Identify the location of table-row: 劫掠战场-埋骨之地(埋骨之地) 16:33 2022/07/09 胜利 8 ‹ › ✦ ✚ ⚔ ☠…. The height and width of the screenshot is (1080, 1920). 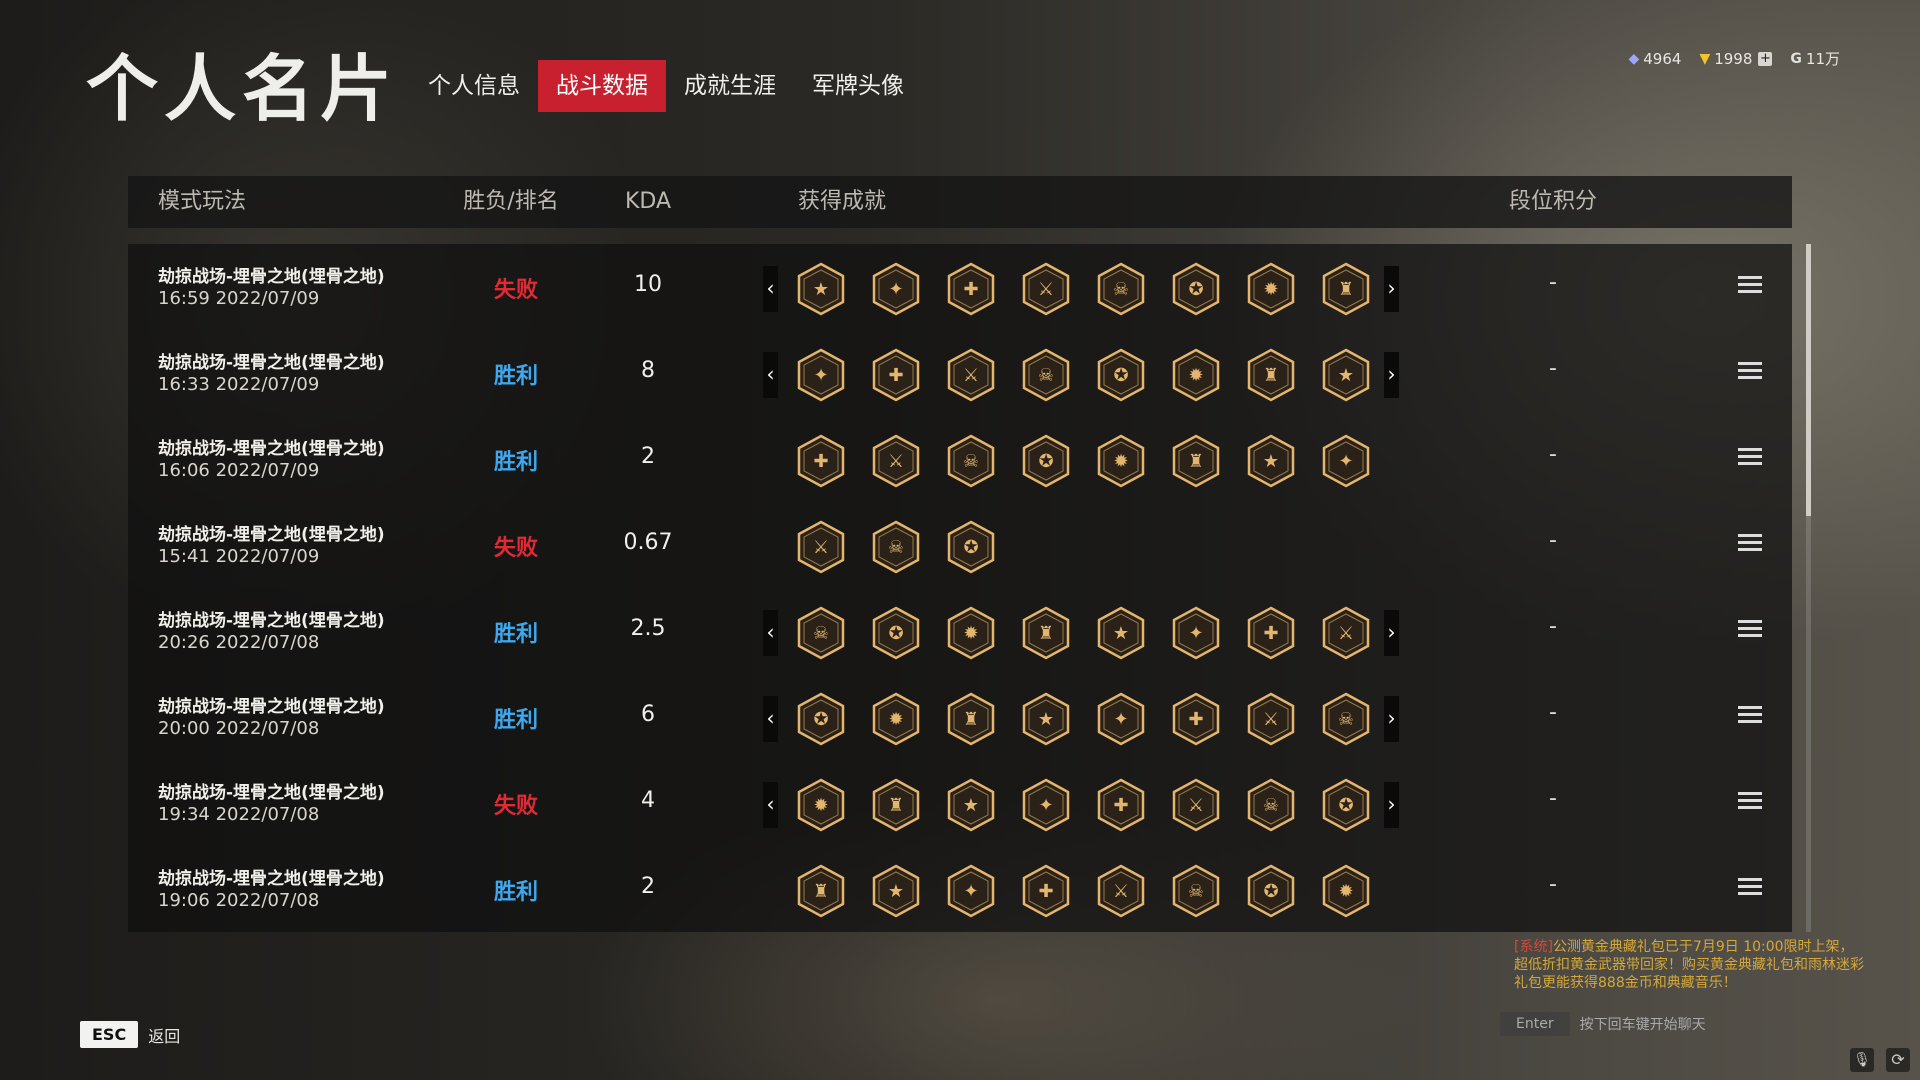
(960, 373).